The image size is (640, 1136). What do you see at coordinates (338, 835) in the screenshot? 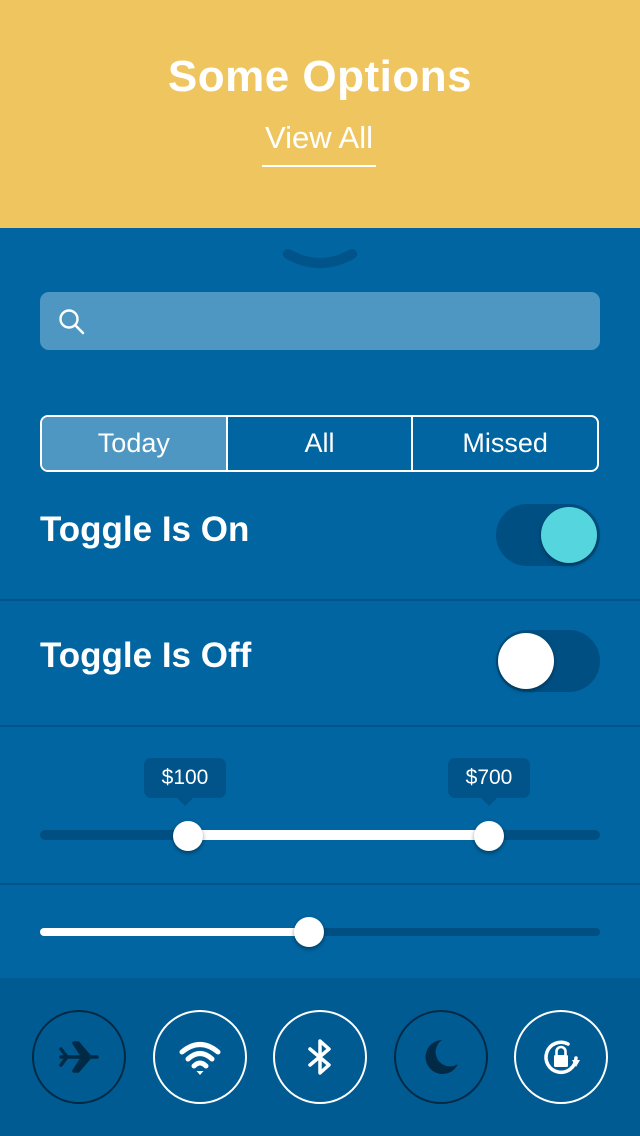
I see `range-slider-fill` at bounding box center [338, 835].